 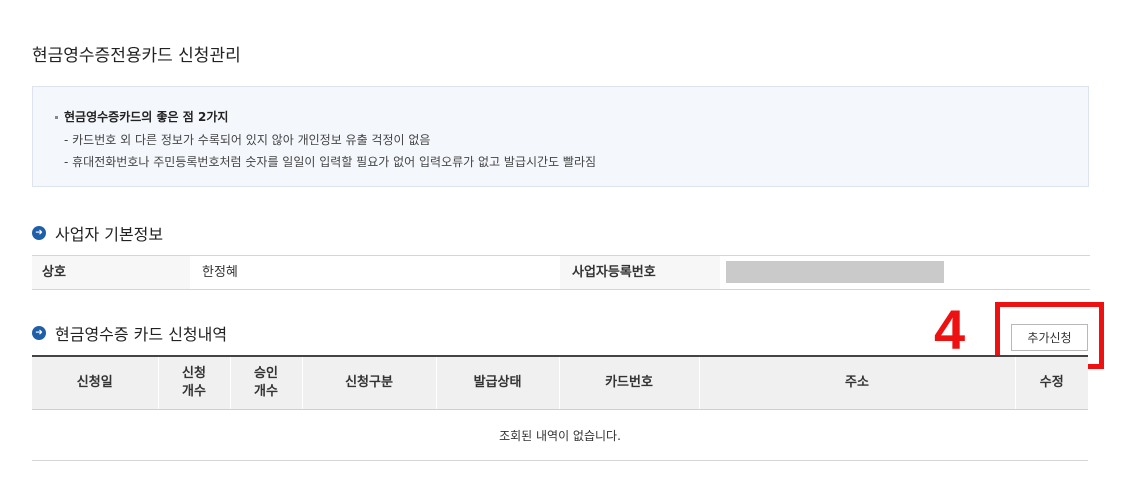 I want to click on masked-value, so click(x=835, y=271).